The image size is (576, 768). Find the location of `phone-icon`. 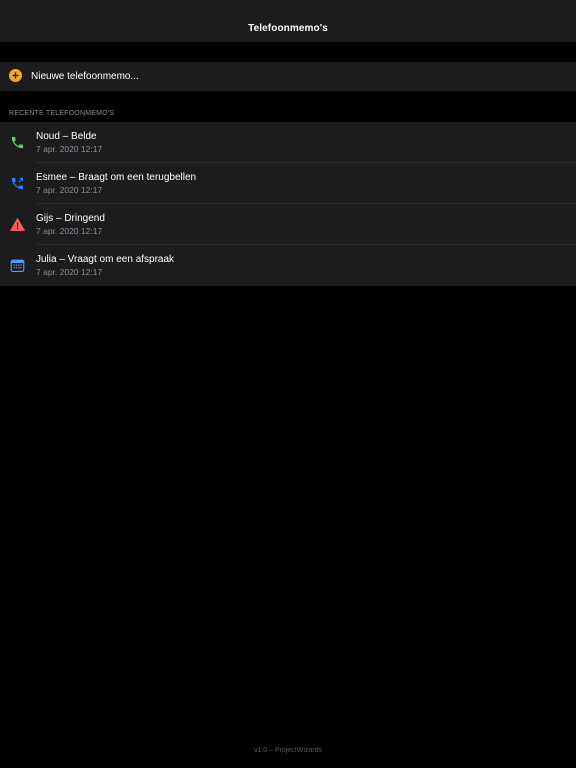

phone-icon is located at coordinates (17, 142).